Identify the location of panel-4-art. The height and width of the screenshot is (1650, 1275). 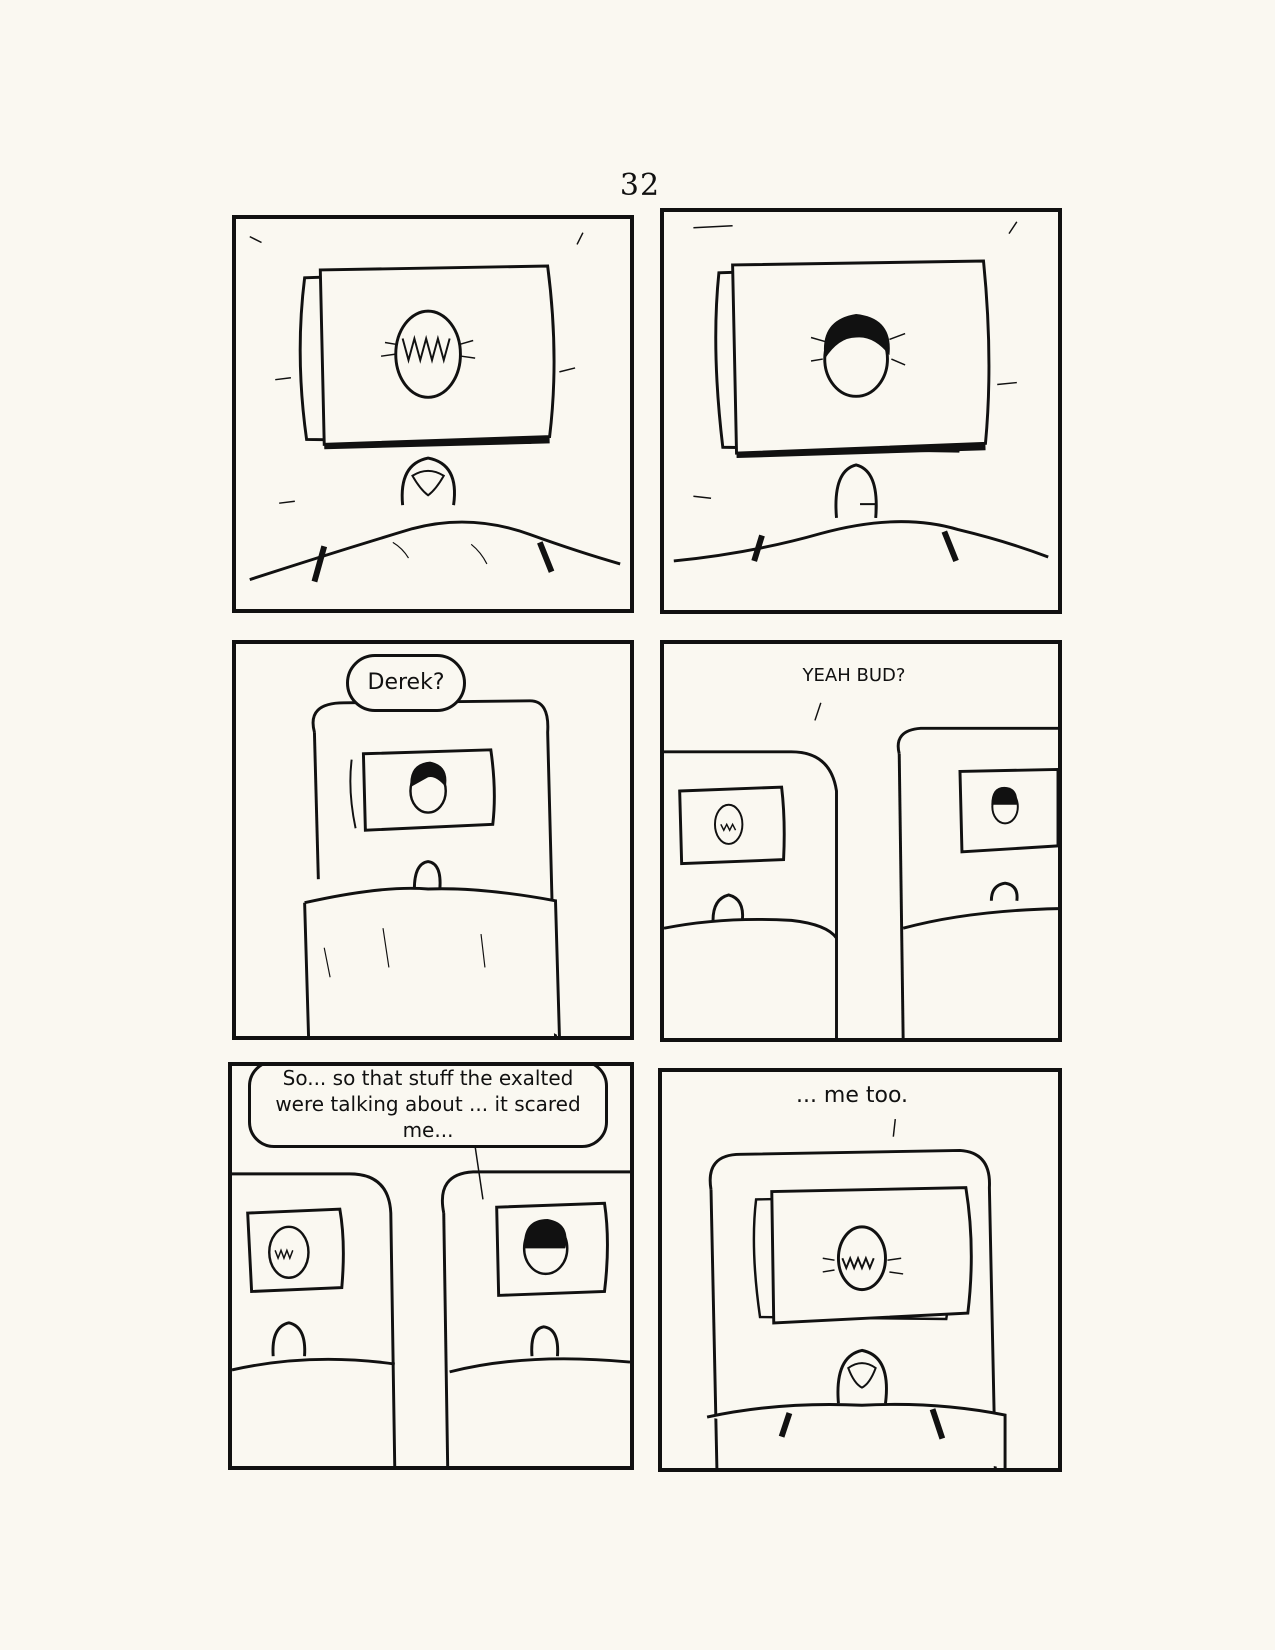
(861, 870).